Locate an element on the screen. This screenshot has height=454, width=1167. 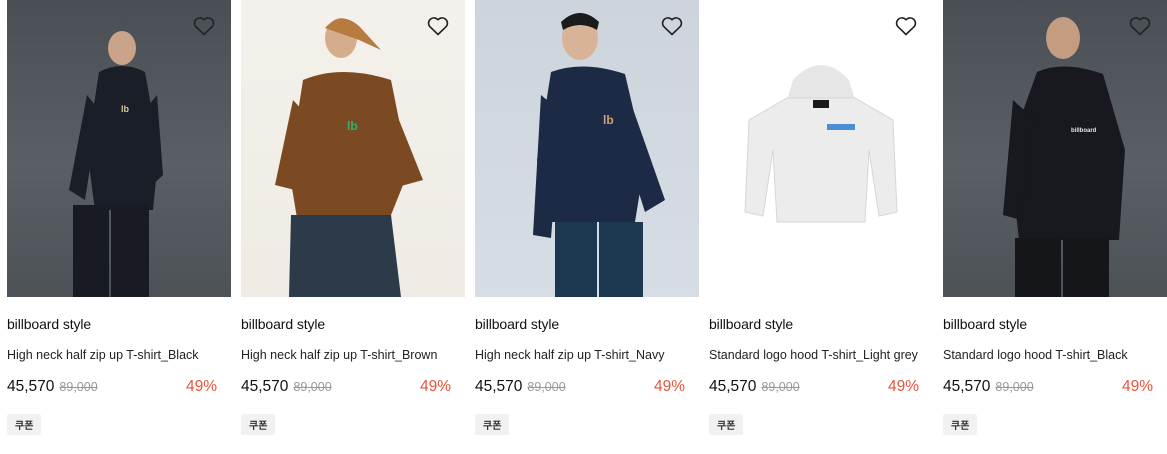
product-name: High neck half zip up T-shirt_Navy is located at coordinates (587, 355).